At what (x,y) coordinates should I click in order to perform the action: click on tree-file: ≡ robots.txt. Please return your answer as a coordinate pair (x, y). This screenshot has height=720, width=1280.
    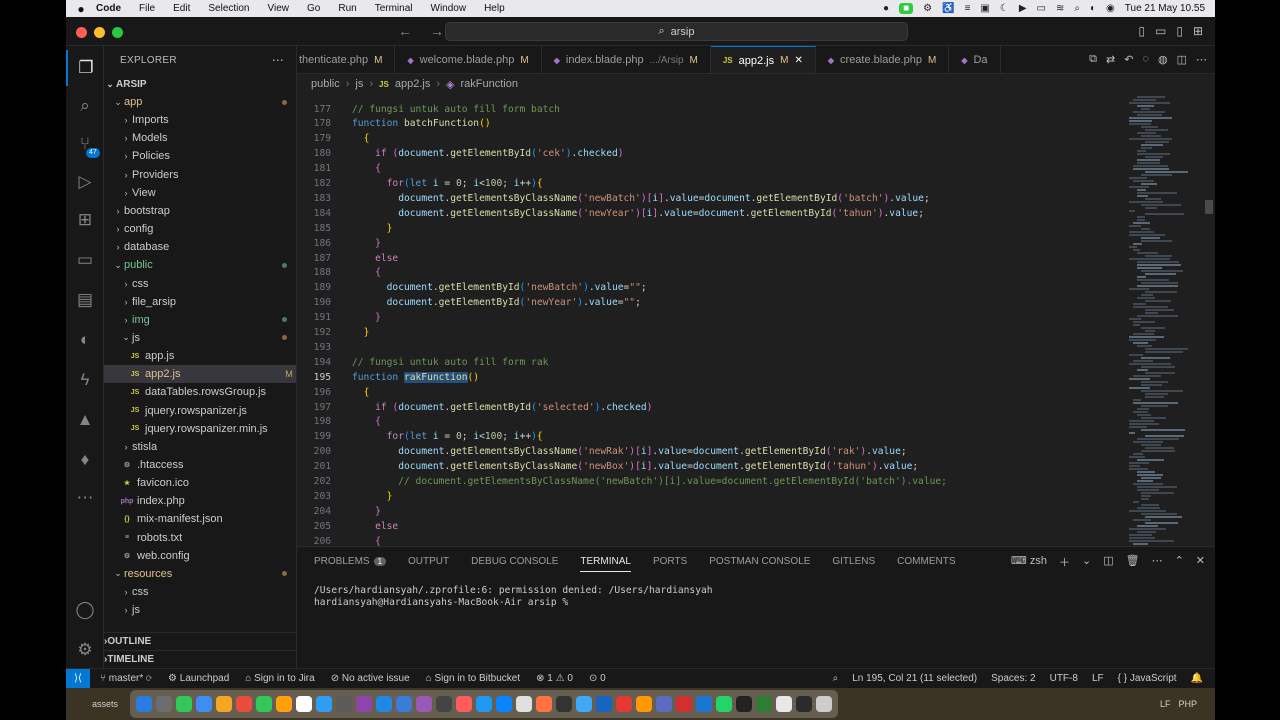
    Looking at the image, I should click on (200, 538).